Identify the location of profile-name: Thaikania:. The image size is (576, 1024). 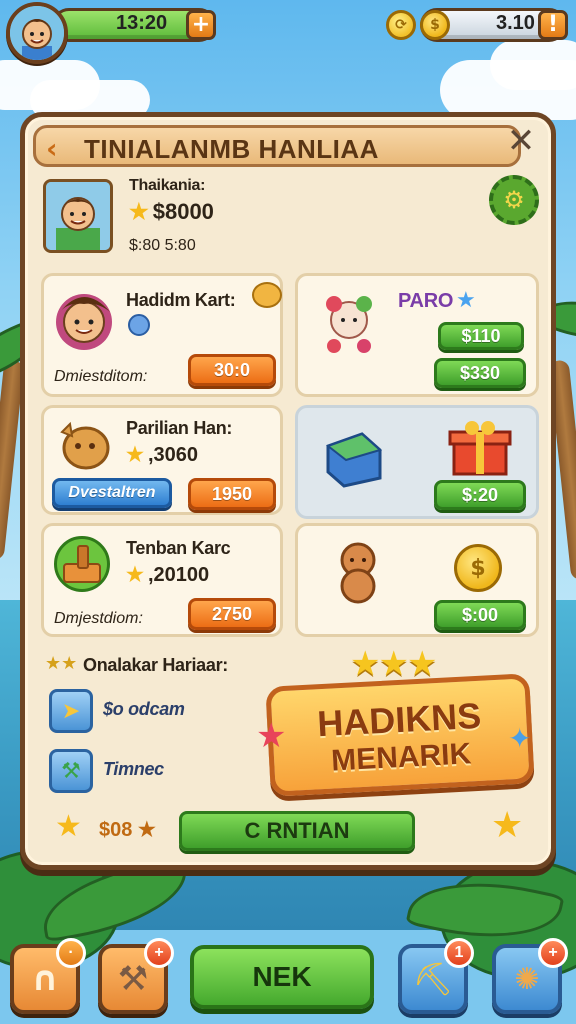
(167, 185).